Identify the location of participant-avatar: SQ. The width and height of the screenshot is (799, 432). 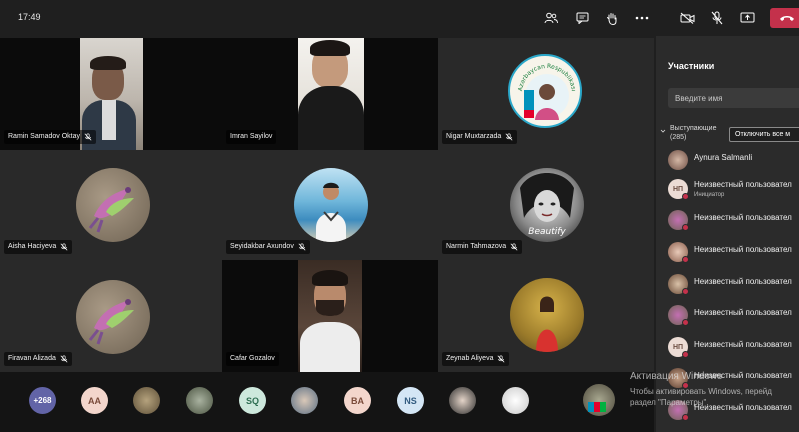
(252, 400).